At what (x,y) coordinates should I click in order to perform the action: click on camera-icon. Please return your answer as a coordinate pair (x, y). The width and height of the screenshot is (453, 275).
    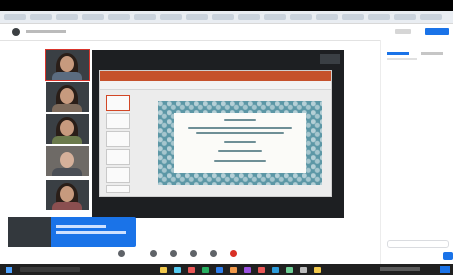
    Looking at the image, I should click on (121, 253).